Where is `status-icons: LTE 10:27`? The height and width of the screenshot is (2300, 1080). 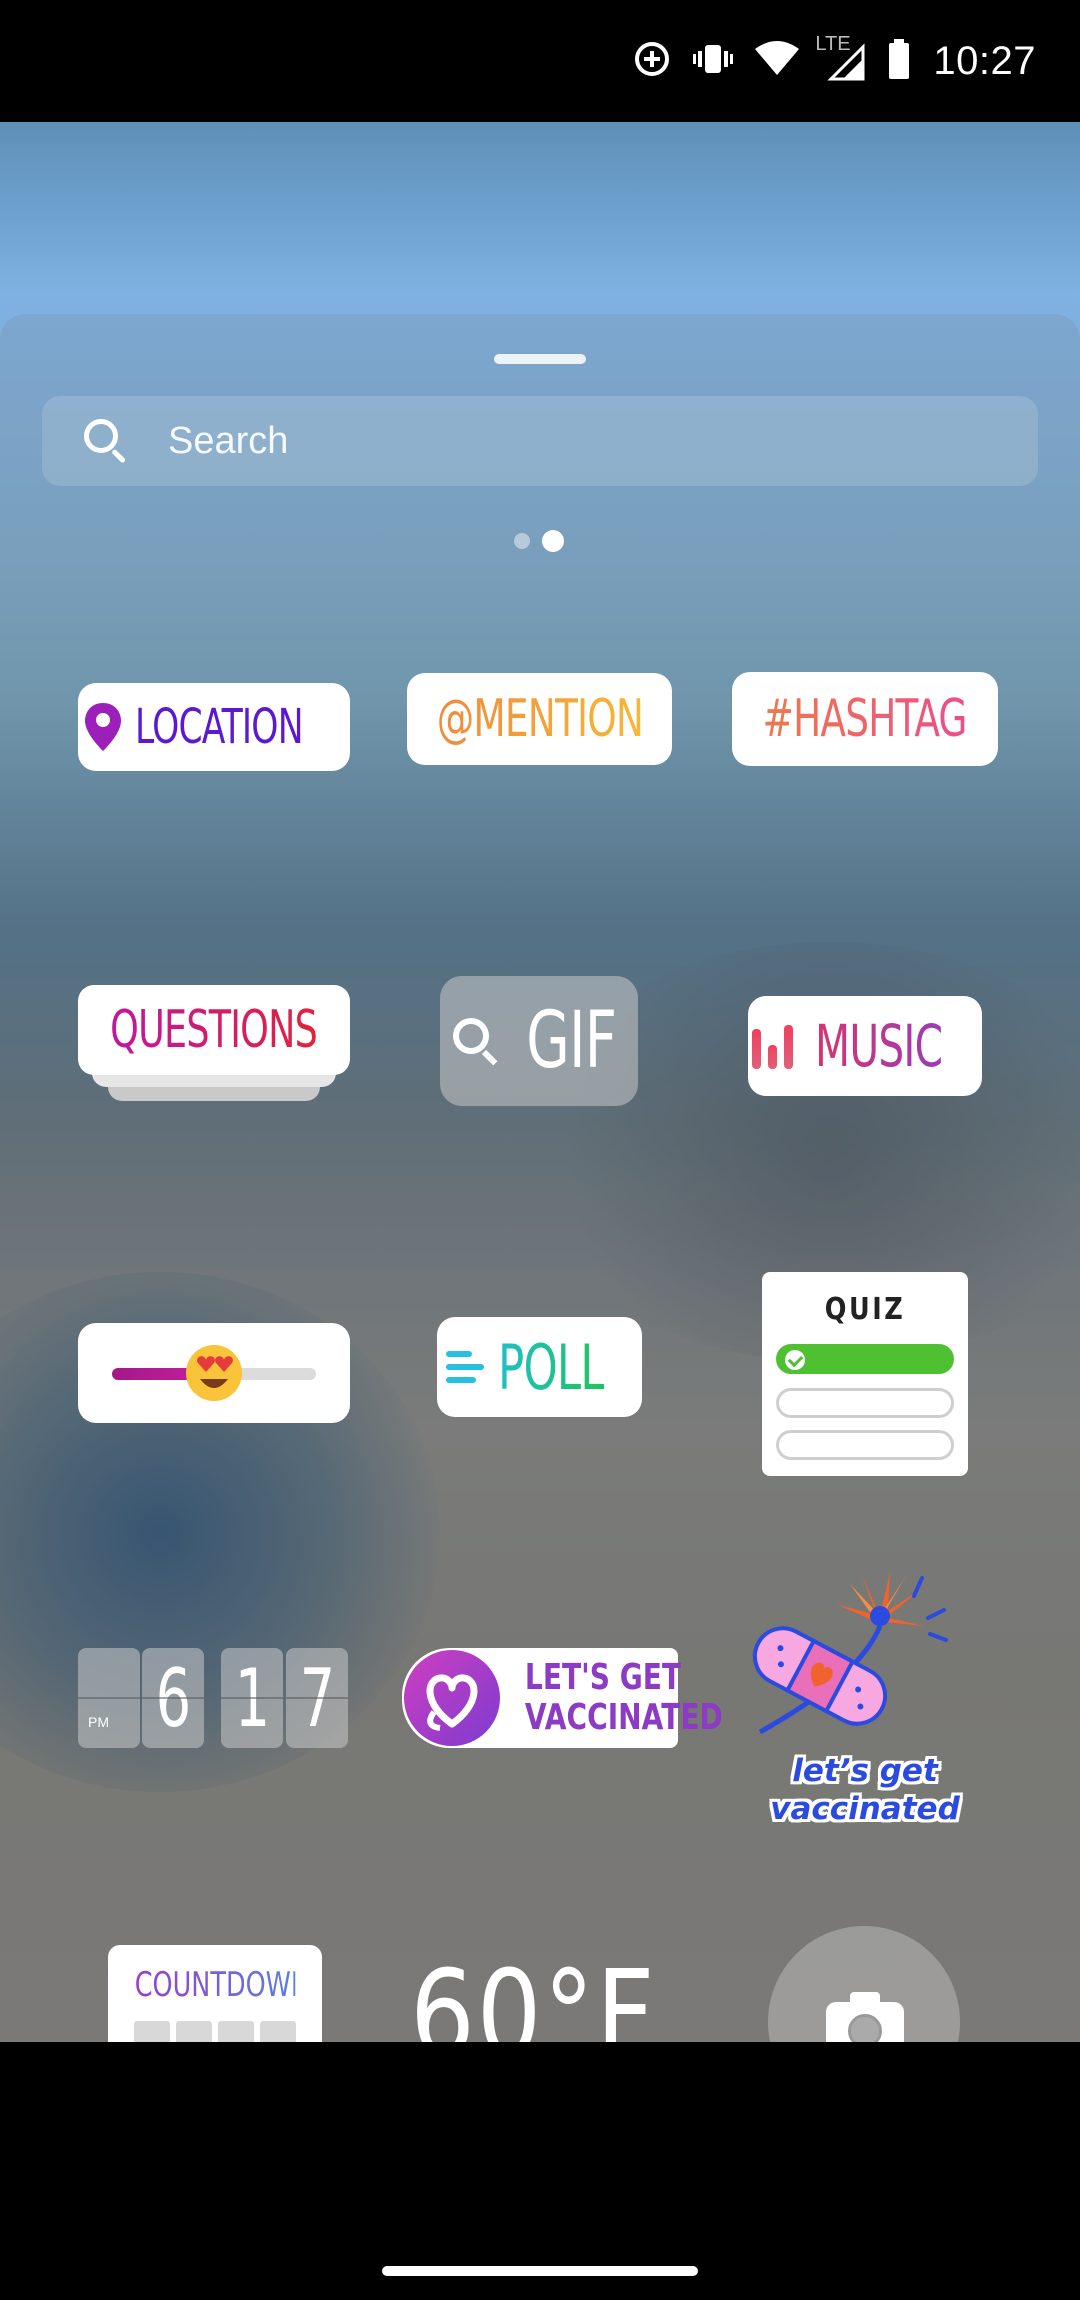 status-icons: LTE 10:27 is located at coordinates (834, 59).